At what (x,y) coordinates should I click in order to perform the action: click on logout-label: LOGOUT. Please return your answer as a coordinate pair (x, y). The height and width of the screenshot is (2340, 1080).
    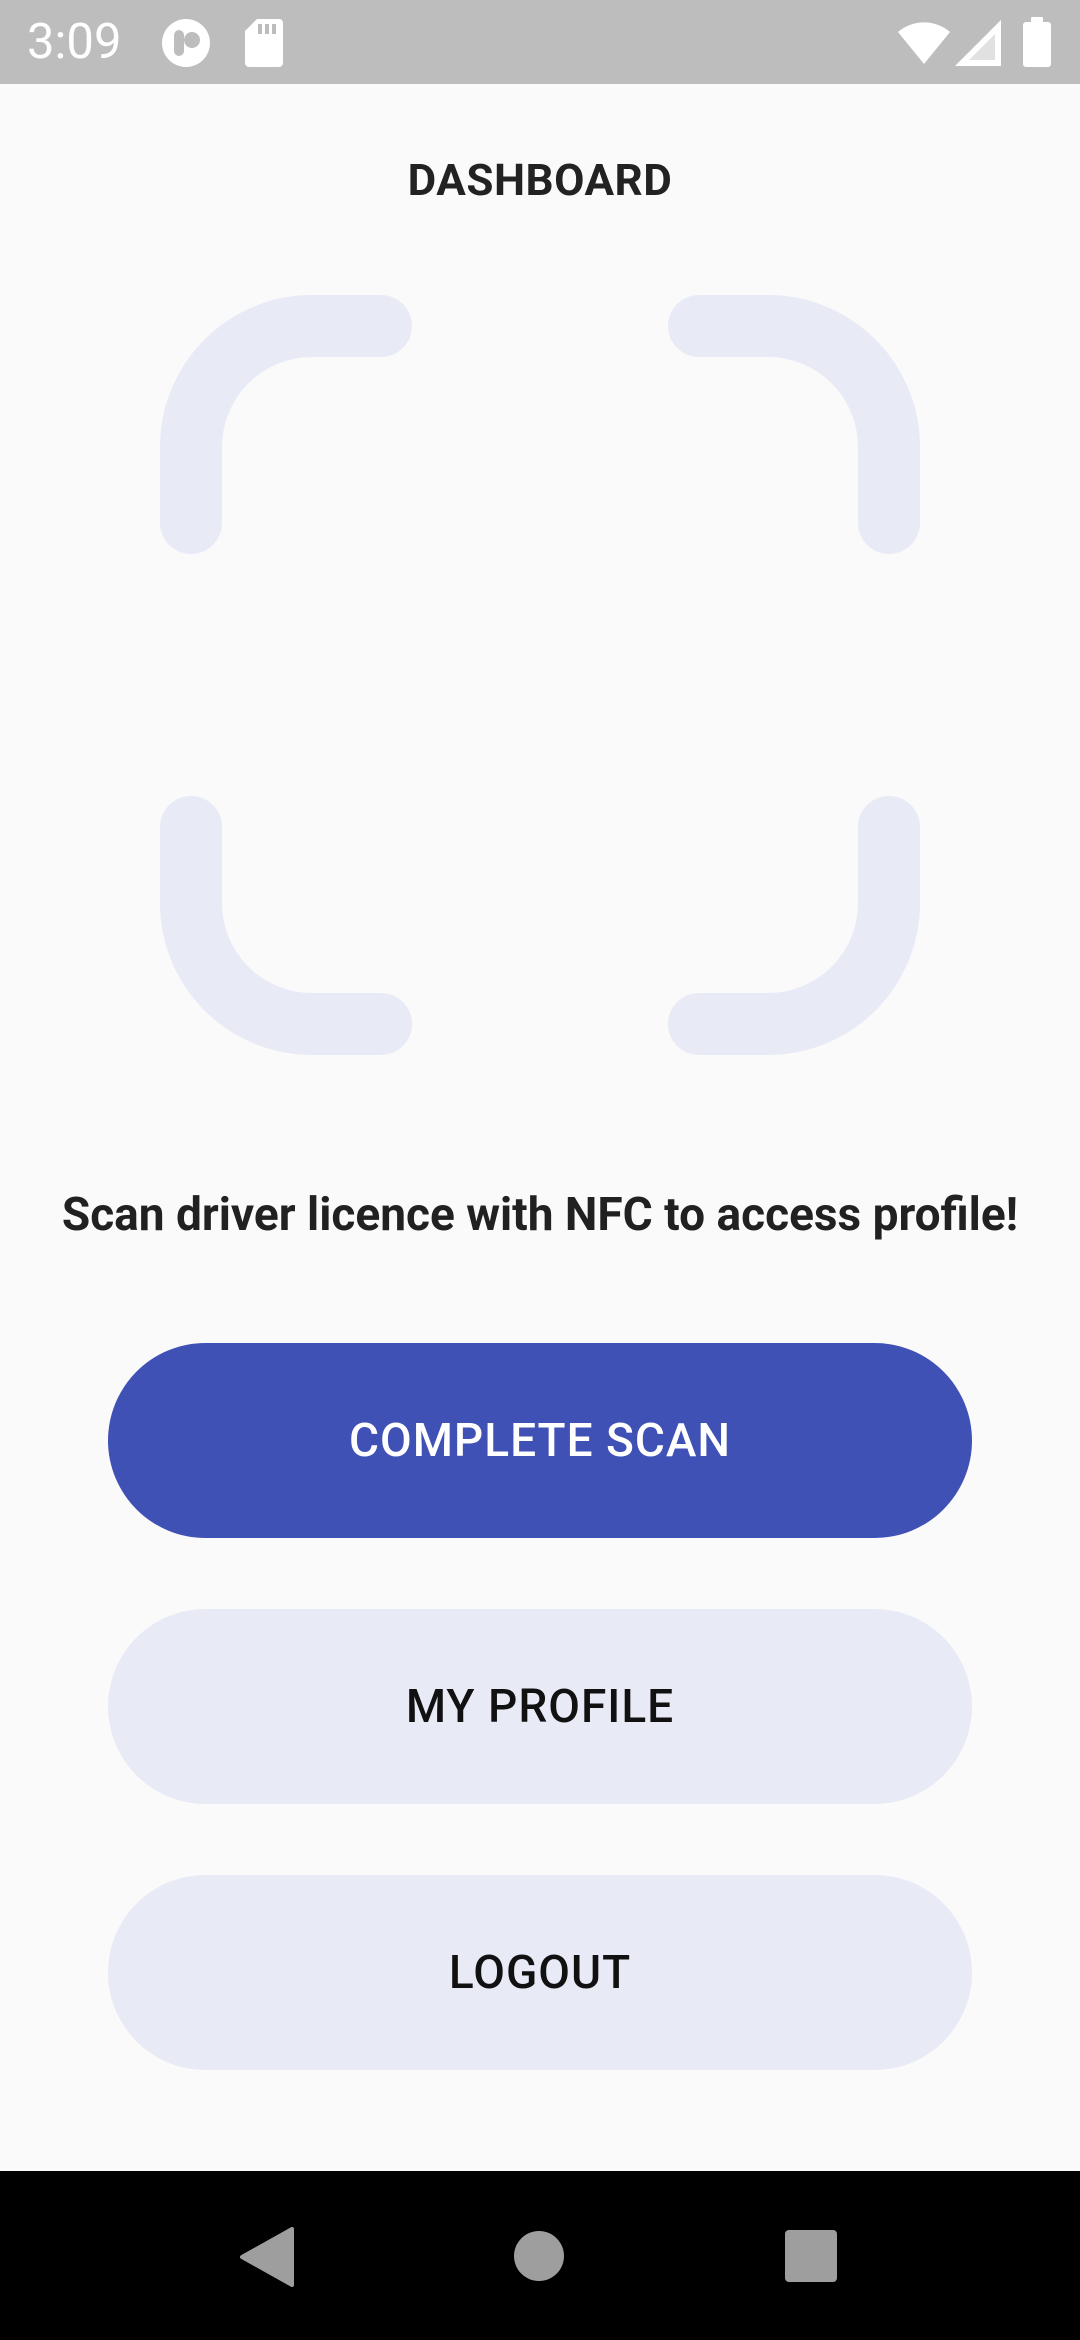
    Looking at the image, I should click on (540, 1972).